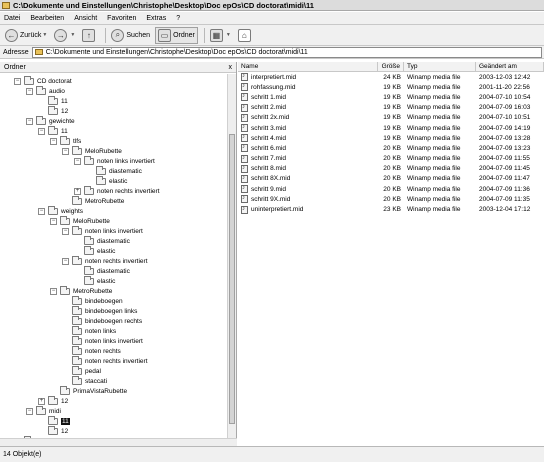 The width and height of the screenshot is (544, 462). I want to click on tree-item: − MetroRubette, so click(81, 290).